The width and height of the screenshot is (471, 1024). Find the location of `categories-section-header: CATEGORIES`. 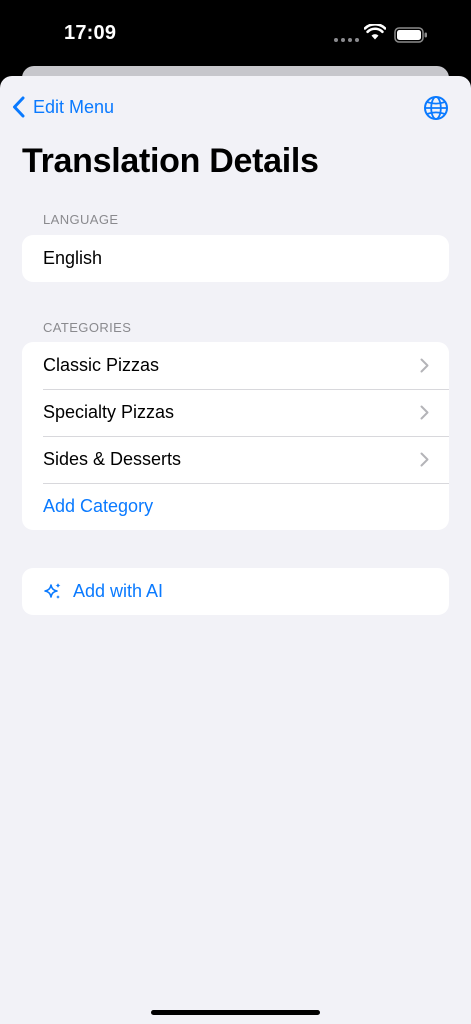

categories-section-header: CATEGORIES is located at coordinates (87, 327).